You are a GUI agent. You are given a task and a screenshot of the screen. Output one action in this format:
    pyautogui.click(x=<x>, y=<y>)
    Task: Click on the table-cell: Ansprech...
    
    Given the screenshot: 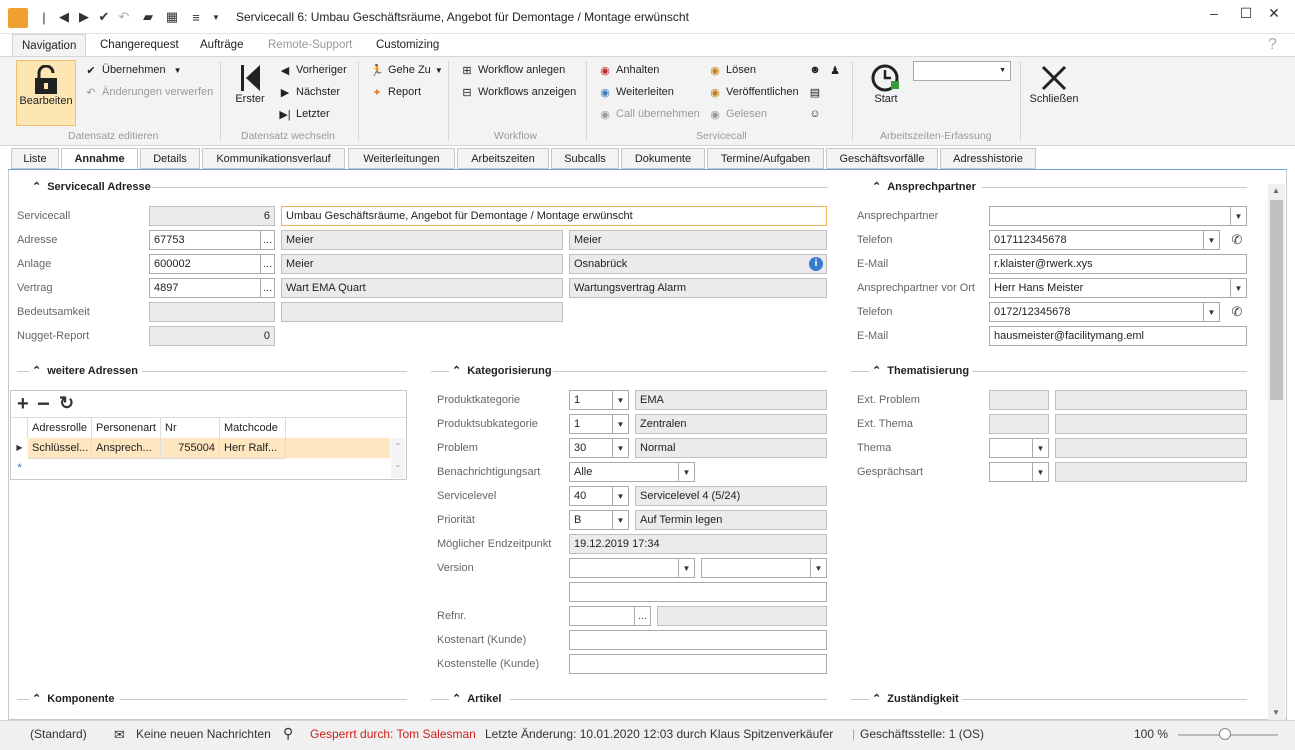 What is the action you would take?
    pyautogui.click(x=126, y=448)
    